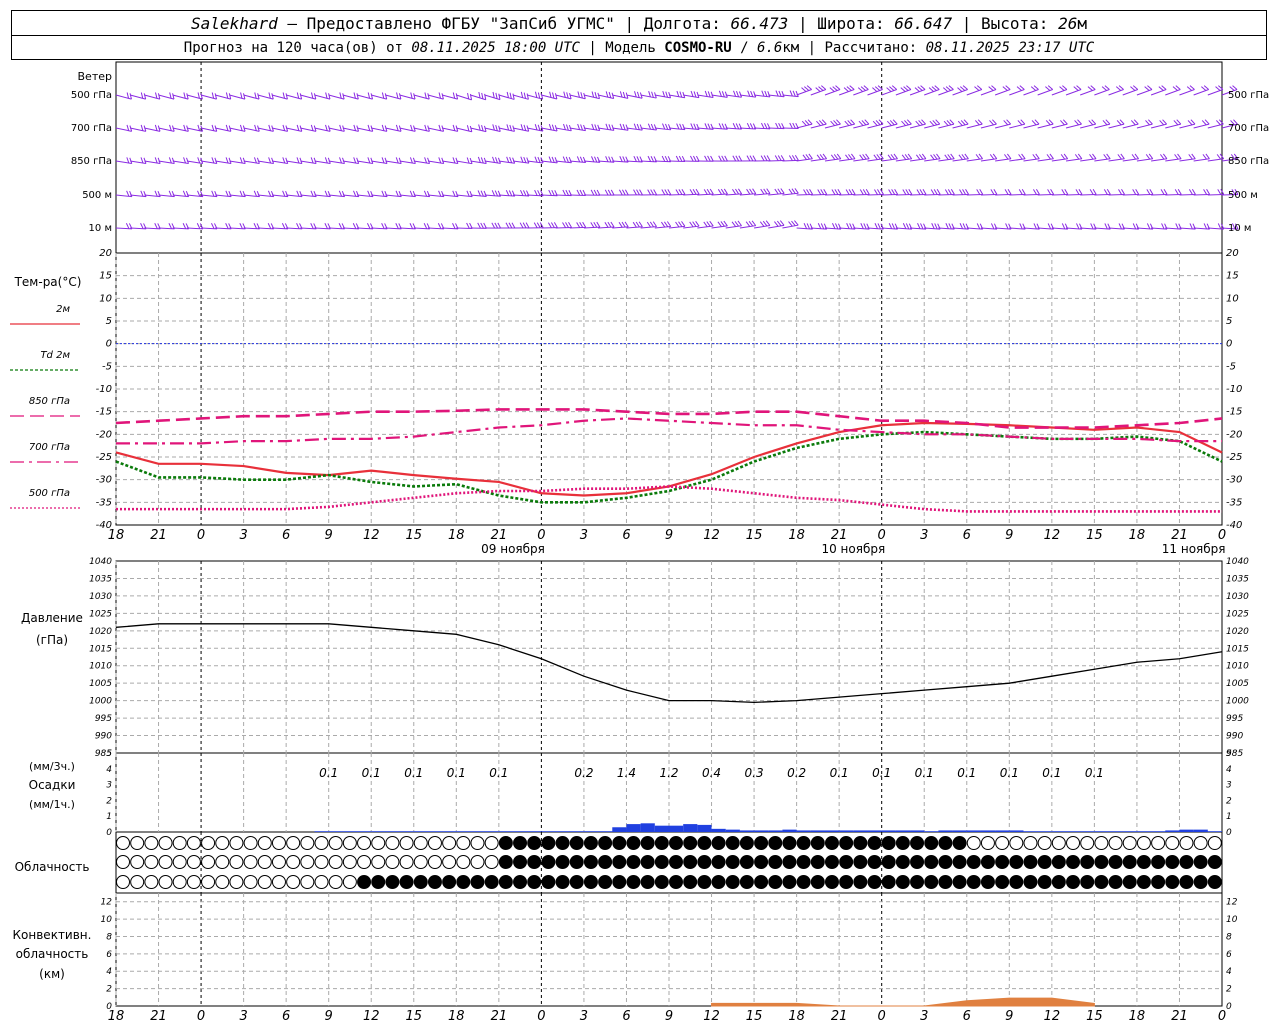 The width and height of the screenshot is (1280, 1024). What do you see at coordinates (1137, 535) in the screenshot?
I see `hour-tick-label: 18` at bounding box center [1137, 535].